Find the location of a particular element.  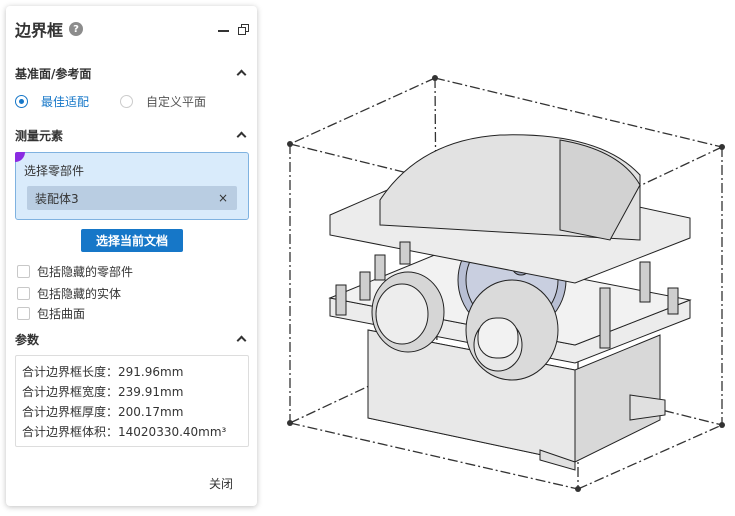

checkbox-hidden-components-label: 包括隐藏的零部件 is located at coordinates (85, 272).